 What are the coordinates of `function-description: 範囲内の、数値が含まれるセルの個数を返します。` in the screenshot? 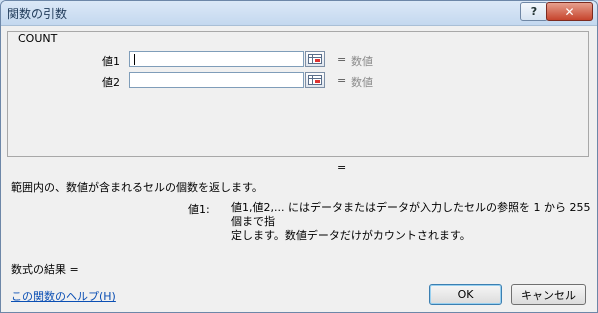 It's located at (137, 187).